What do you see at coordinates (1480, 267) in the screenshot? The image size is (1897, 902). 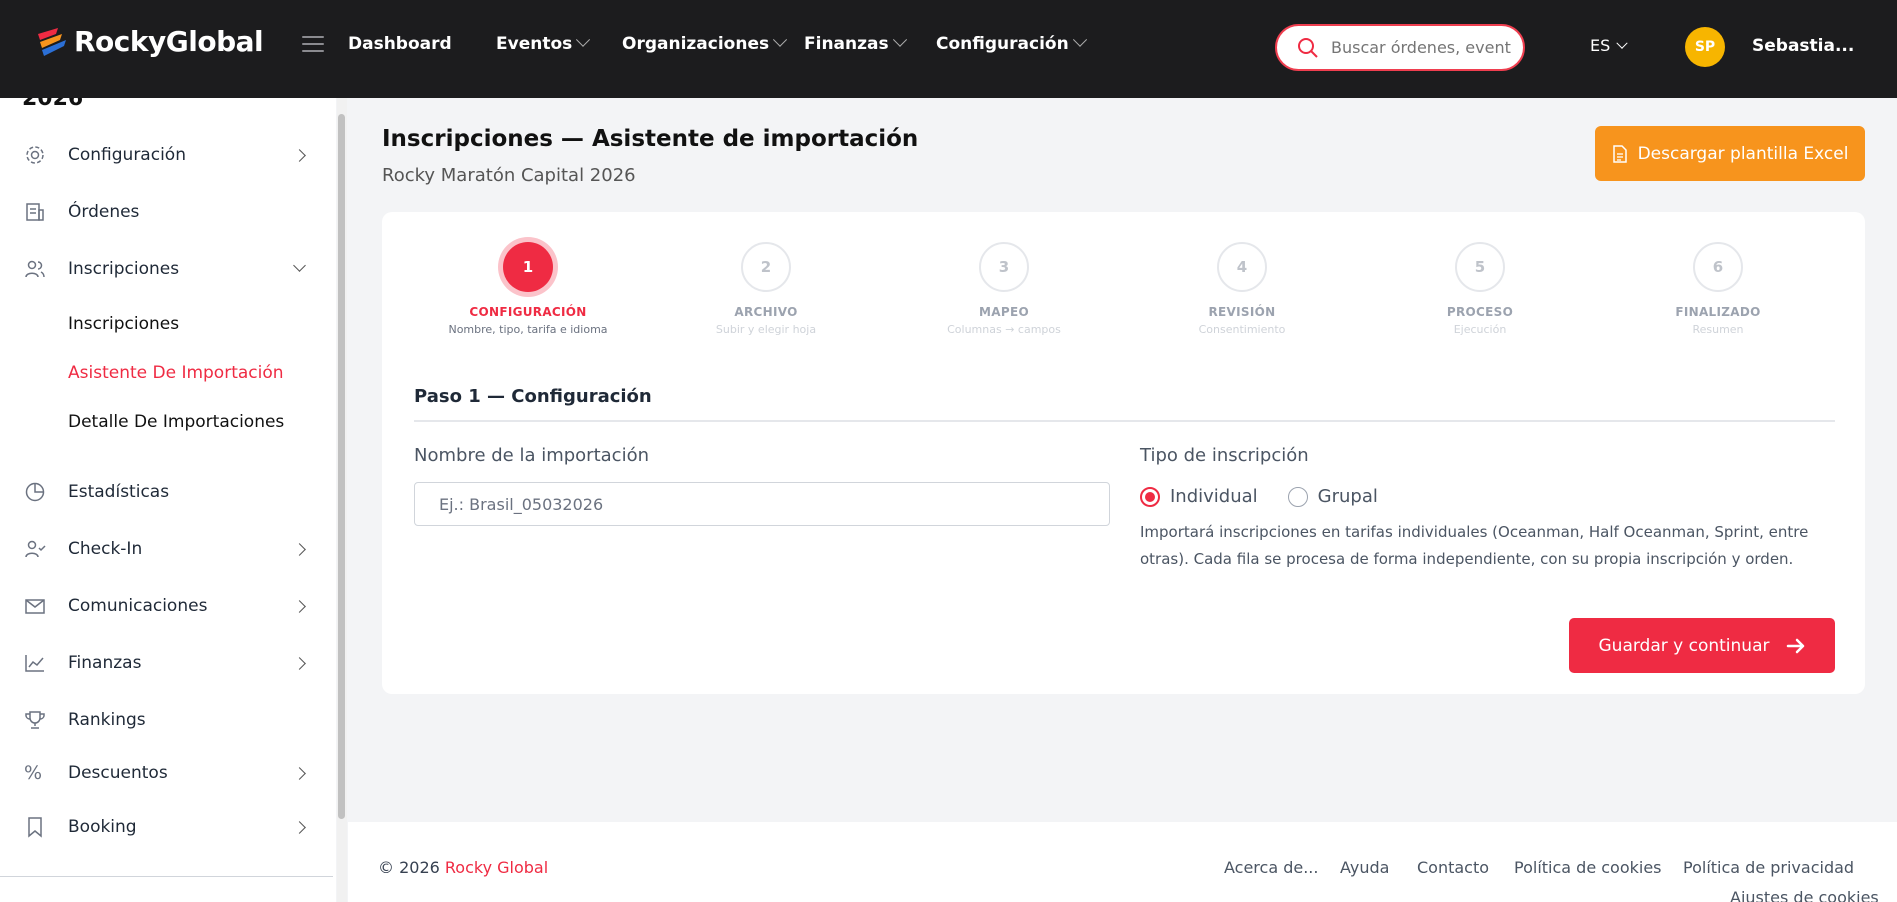 I see `step-number: 5` at bounding box center [1480, 267].